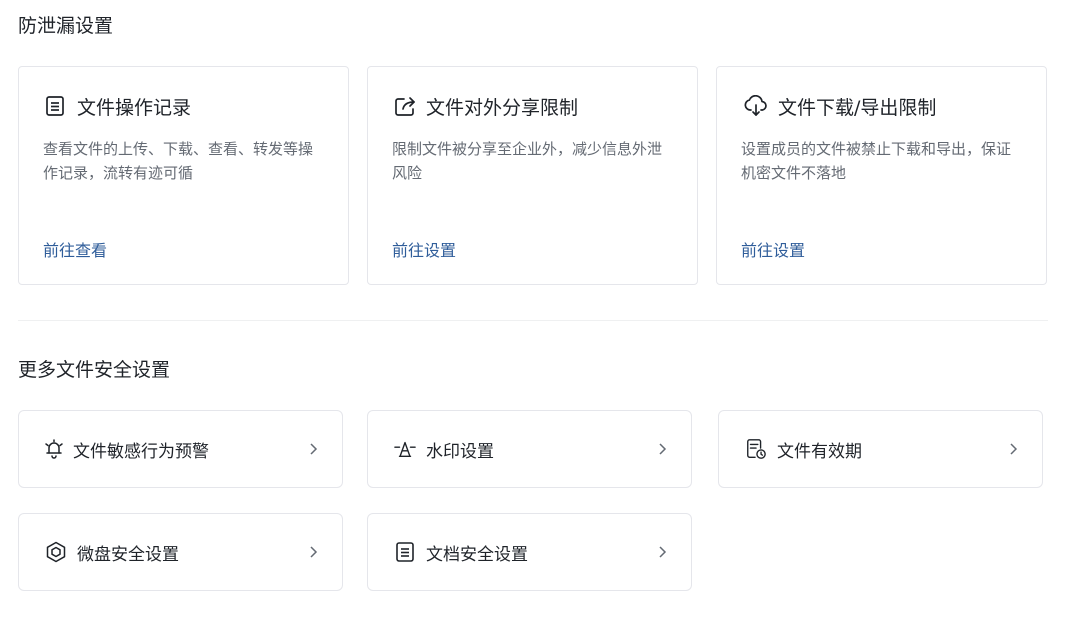  I want to click on entry-label: 文档安全设置, so click(477, 554).